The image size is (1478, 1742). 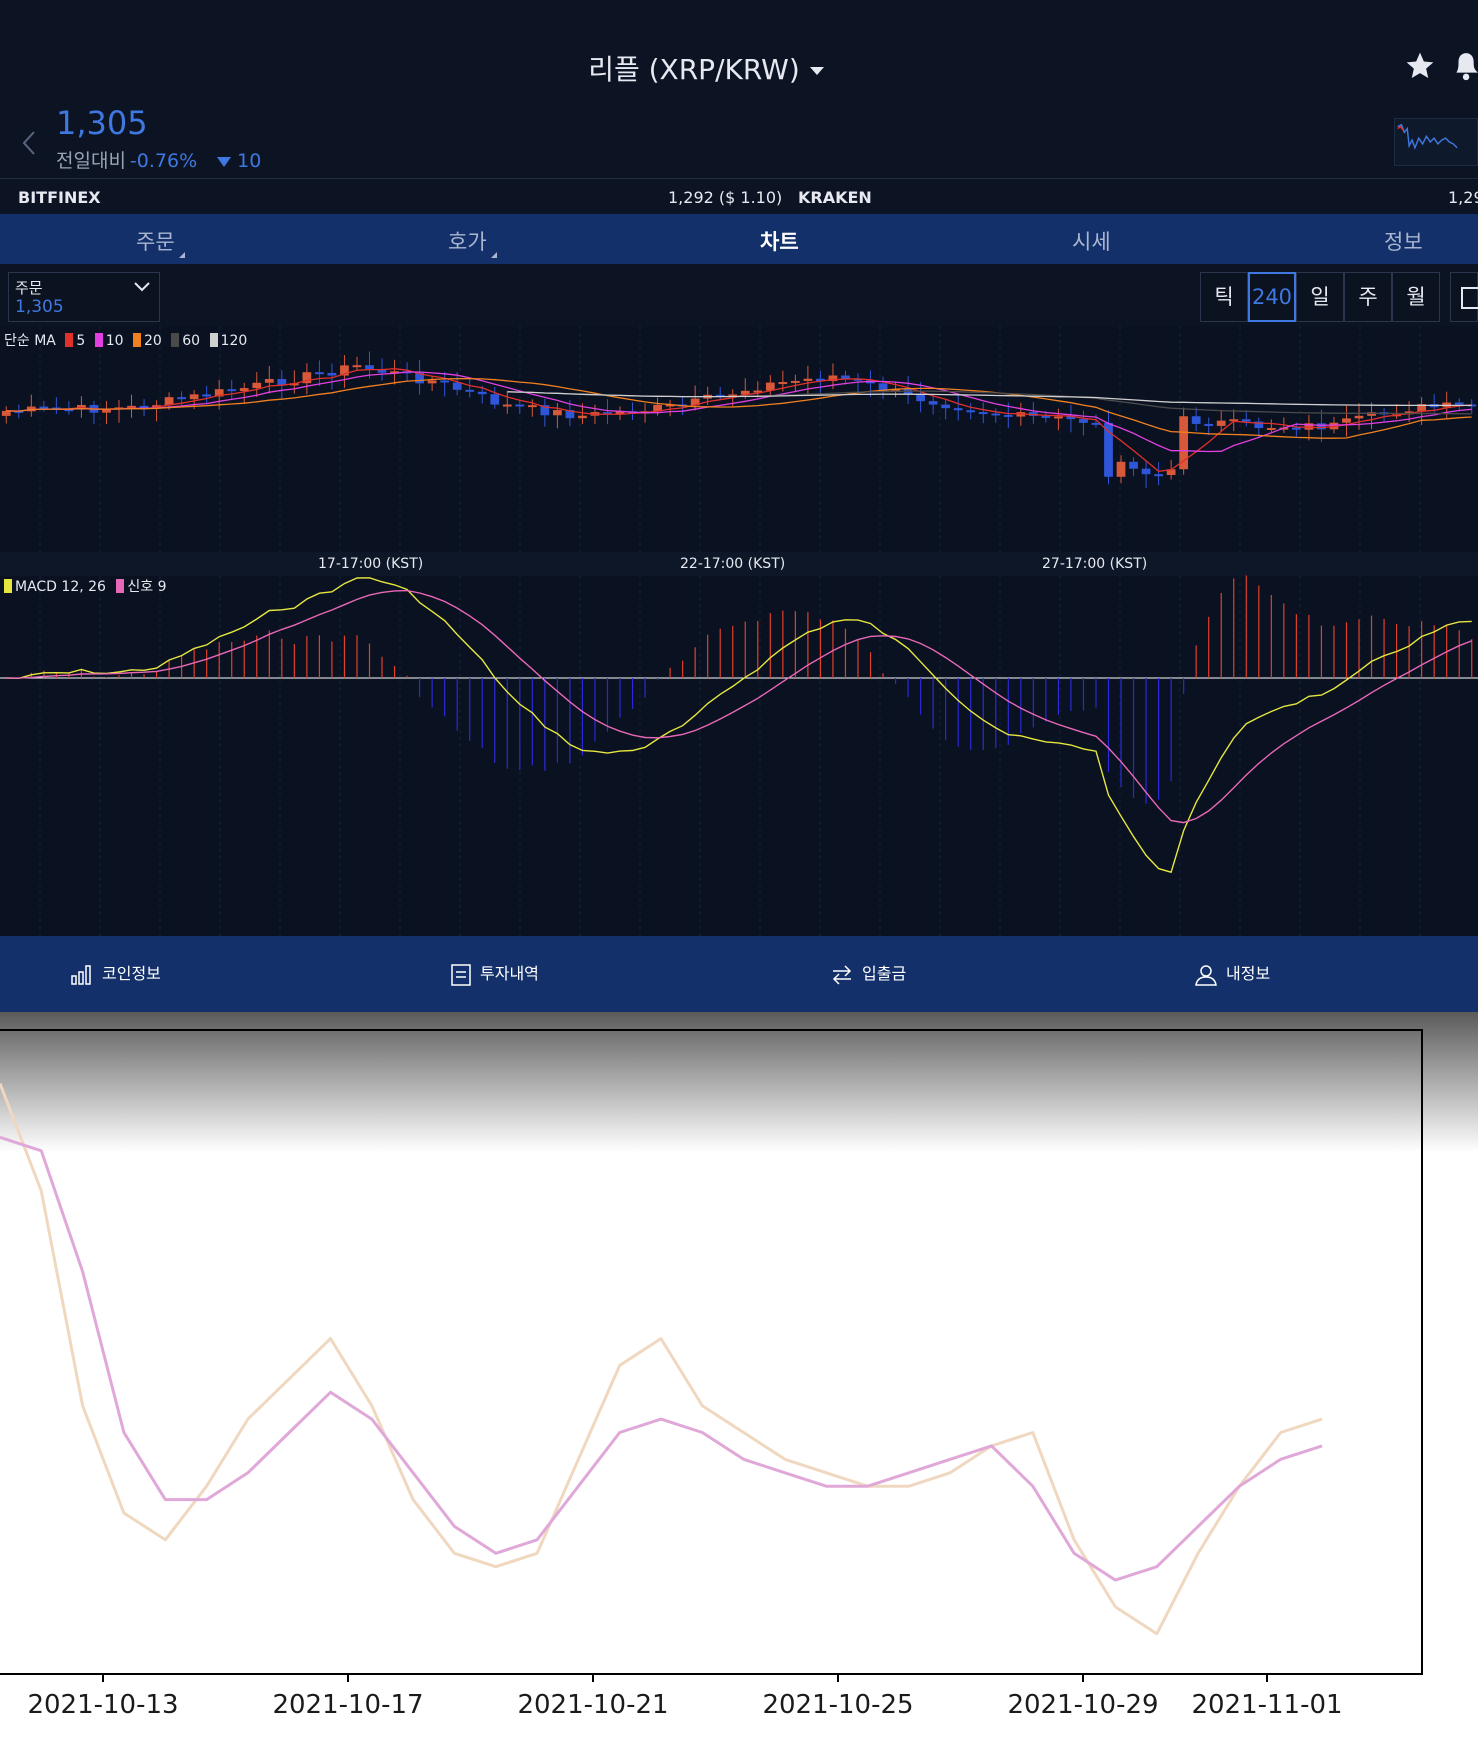 What do you see at coordinates (191, 341) in the screenshot?
I see `ma60-label: 60` at bounding box center [191, 341].